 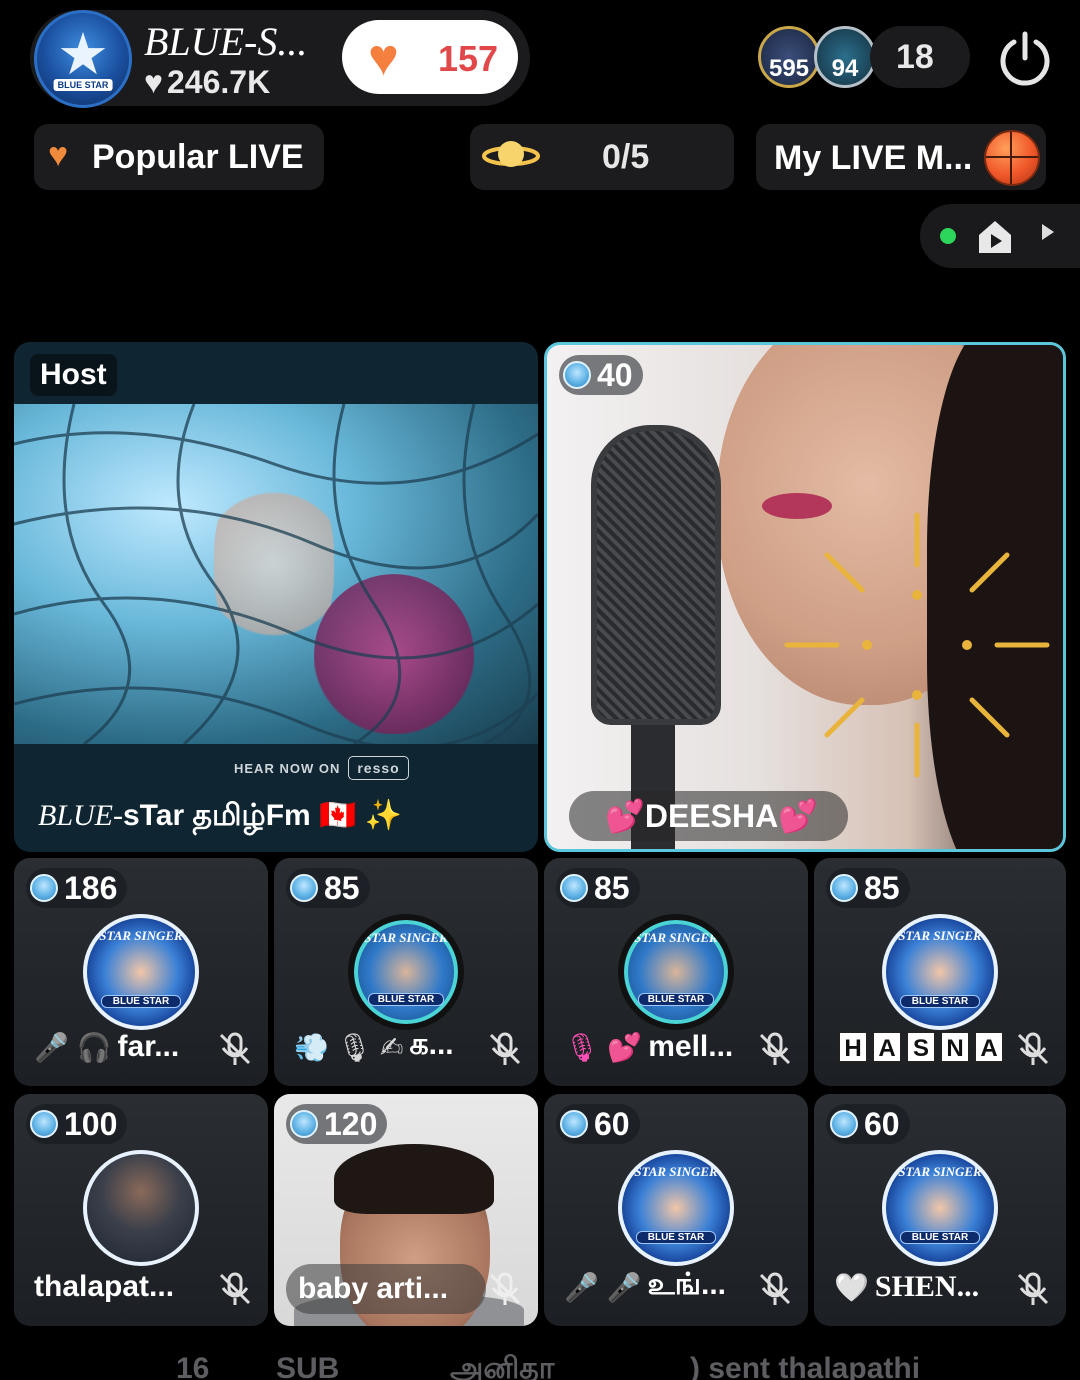 What do you see at coordinates (73, 1047) in the screenshot?
I see `mic-headphone-icon: 🎤 🎧` at bounding box center [73, 1047].